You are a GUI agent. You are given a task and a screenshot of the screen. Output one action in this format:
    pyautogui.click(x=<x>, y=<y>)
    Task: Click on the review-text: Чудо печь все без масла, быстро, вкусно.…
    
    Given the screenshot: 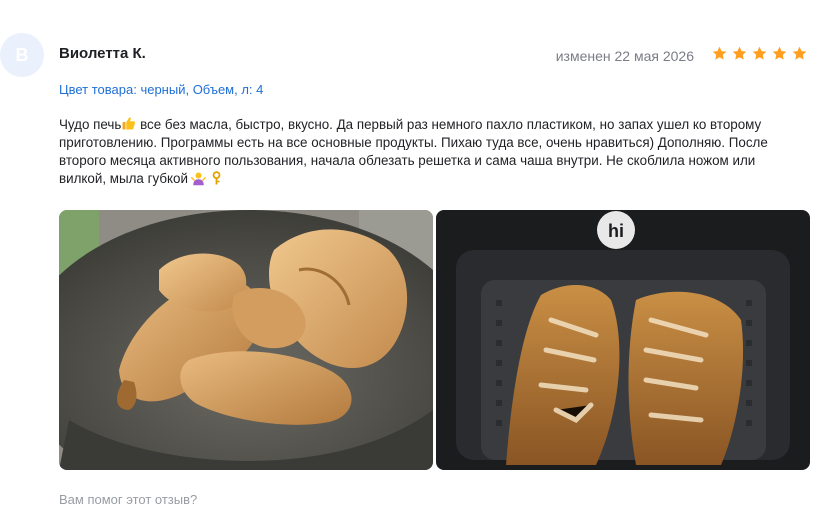 What is the action you would take?
    pyautogui.click(x=429, y=152)
    